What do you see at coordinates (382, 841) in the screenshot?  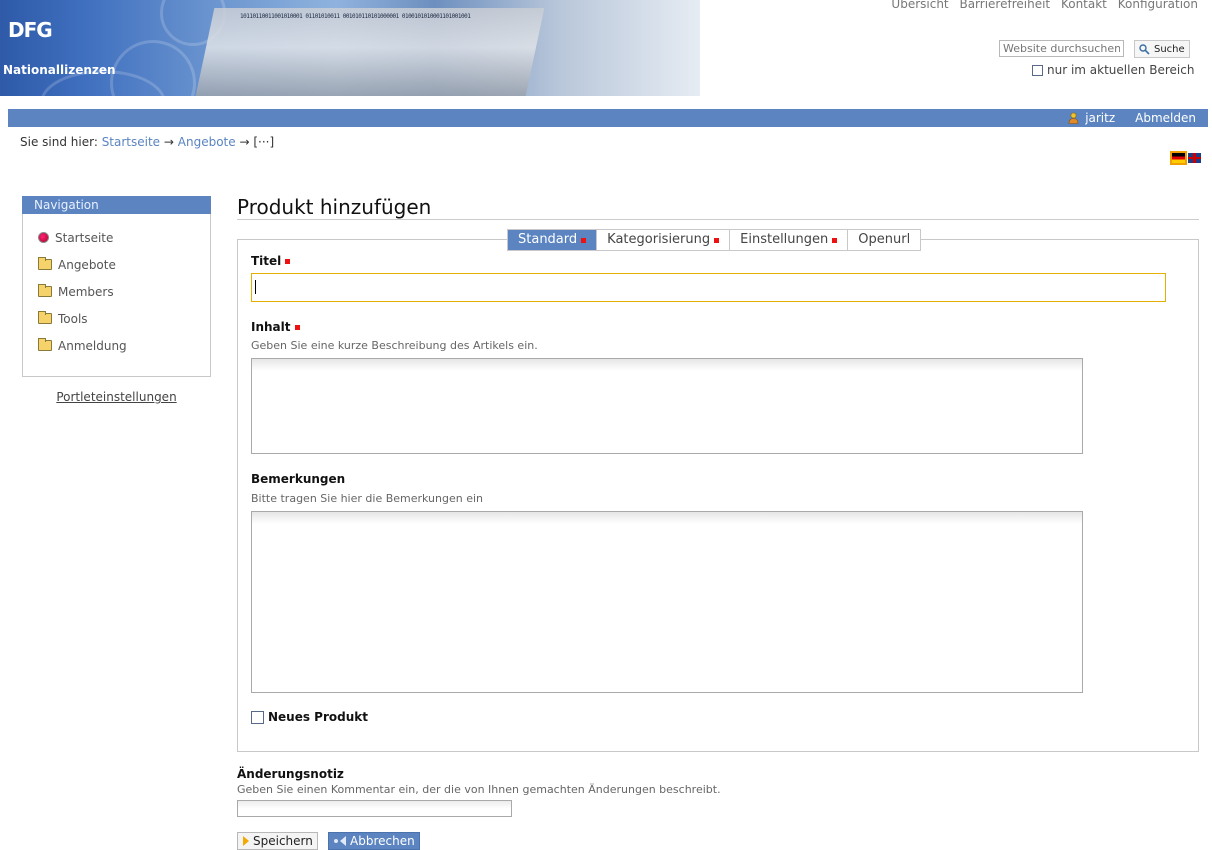 I see `cancel-button-label: Abbrechen` at bounding box center [382, 841].